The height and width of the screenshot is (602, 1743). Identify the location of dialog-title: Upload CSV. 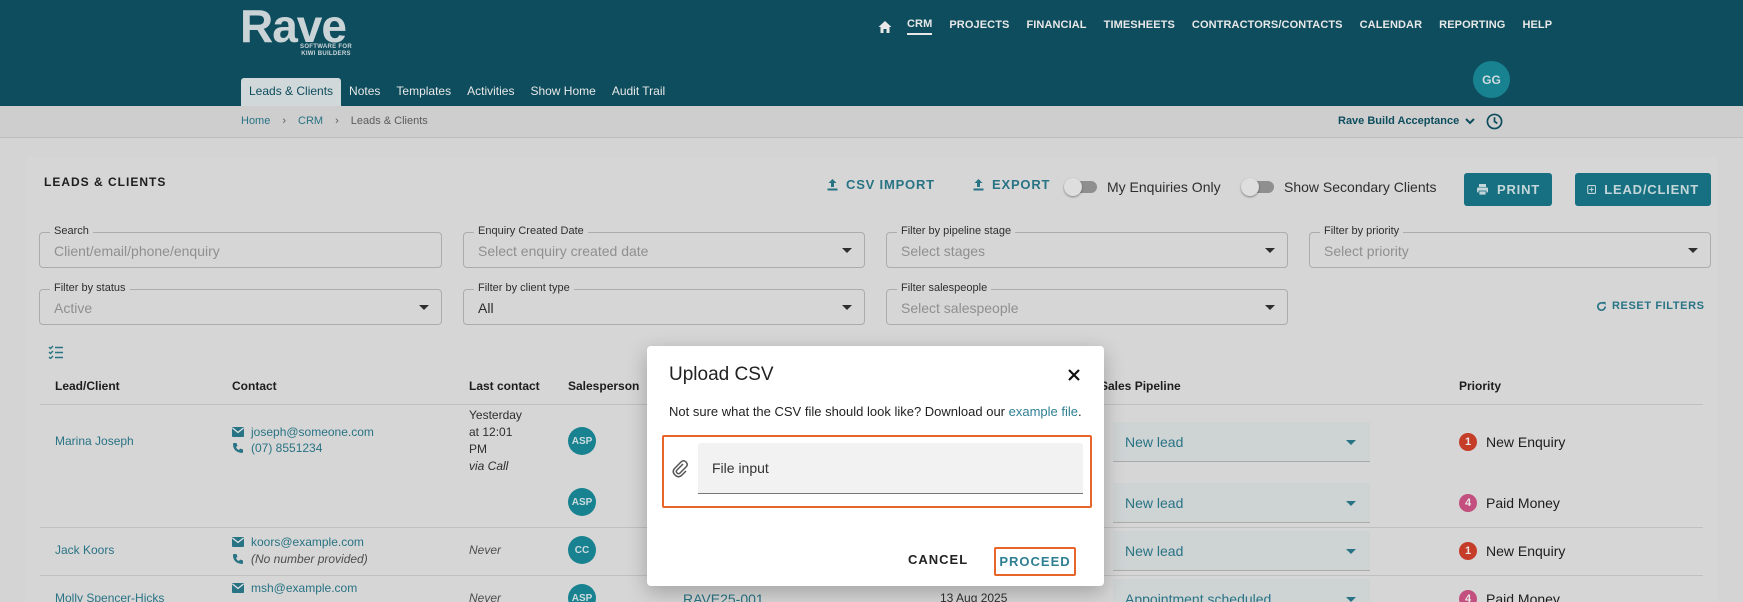
(721, 374).